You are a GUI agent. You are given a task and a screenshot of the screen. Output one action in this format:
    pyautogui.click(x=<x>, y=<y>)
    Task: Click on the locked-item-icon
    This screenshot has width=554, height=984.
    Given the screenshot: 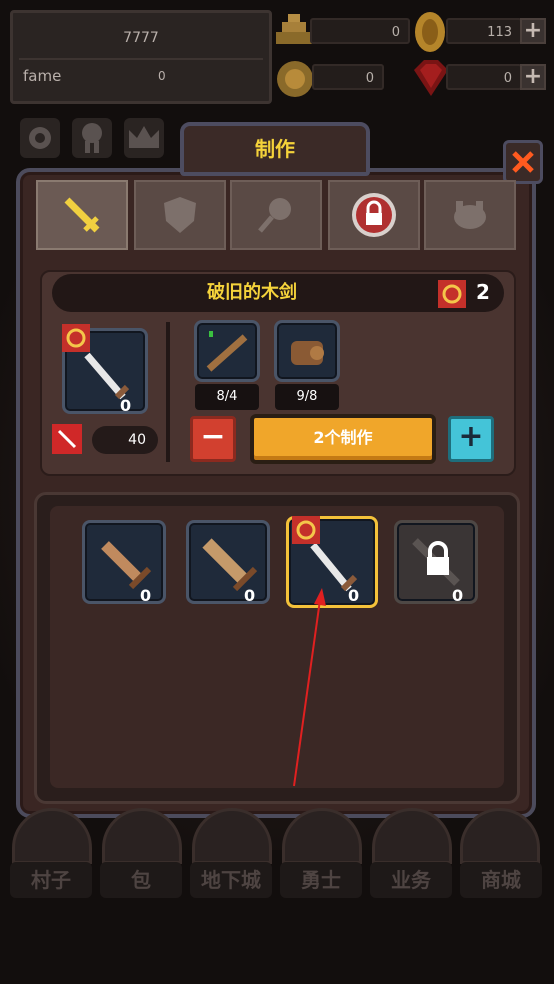 What is the action you would take?
    pyautogui.click(x=436, y=562)
    